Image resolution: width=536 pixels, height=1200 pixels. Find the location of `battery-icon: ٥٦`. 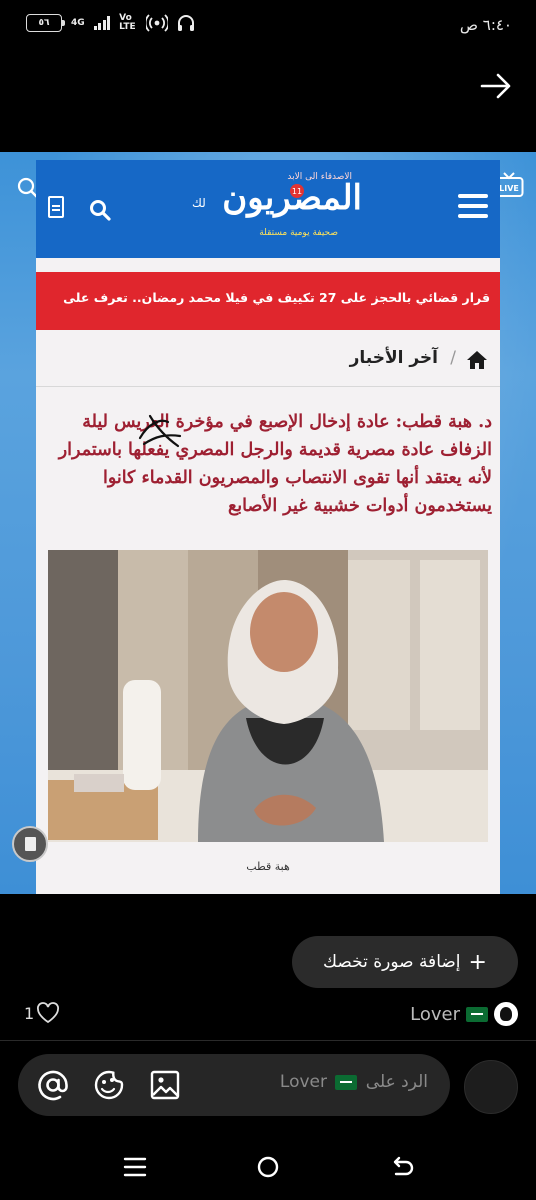

battery-icon: ٥٦ is located at coordinates (45, 23).